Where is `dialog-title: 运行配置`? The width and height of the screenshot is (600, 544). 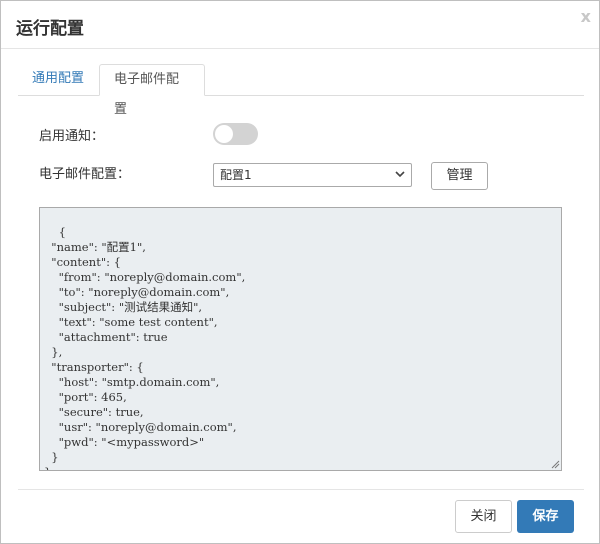 dialog-title: 运行配置 is located at coordinates (50, 29).